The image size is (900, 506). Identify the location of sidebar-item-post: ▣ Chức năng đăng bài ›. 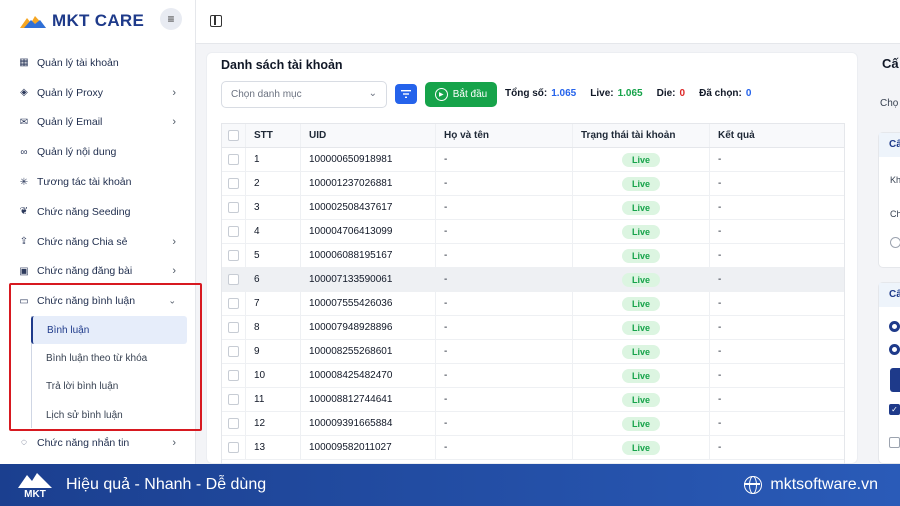
(98, 272).